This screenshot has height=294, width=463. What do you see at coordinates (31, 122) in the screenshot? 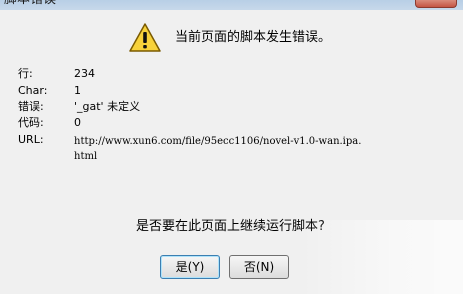
I see `code-label: 代码:` at bounding box center [31, 122].